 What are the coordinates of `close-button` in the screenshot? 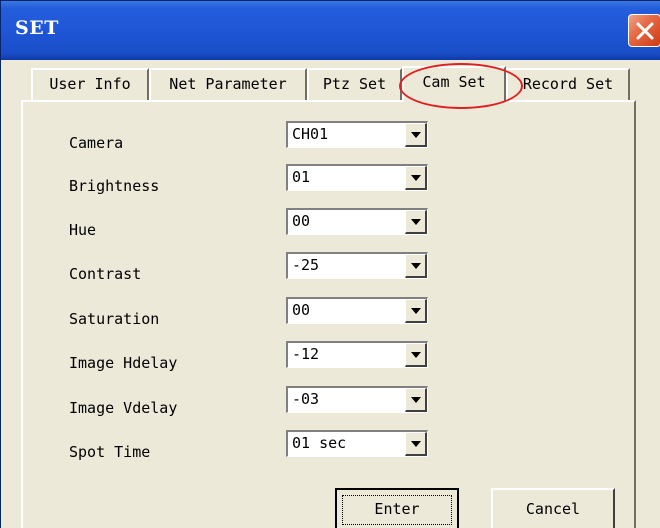 It's located at (644, 30).